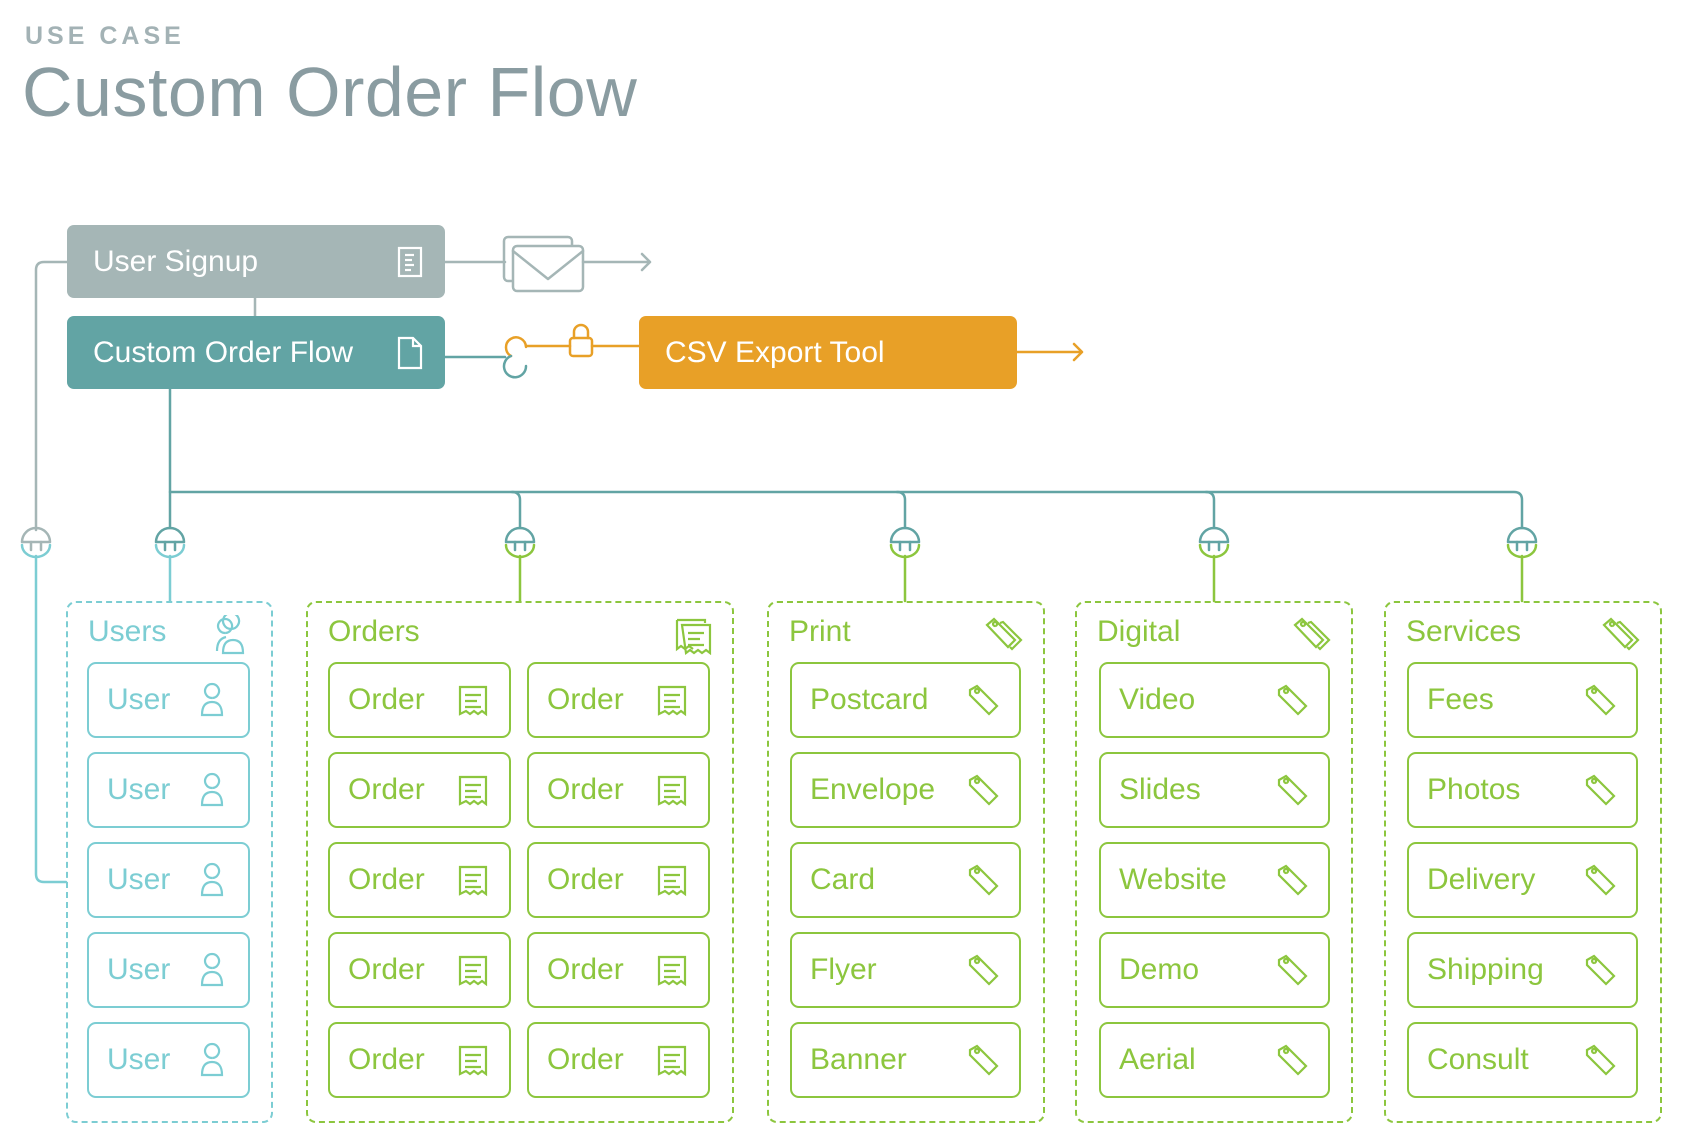  Describe the element at coordinates (1160, 789) in the screenshot. I see `item-label: Slides` at that location.